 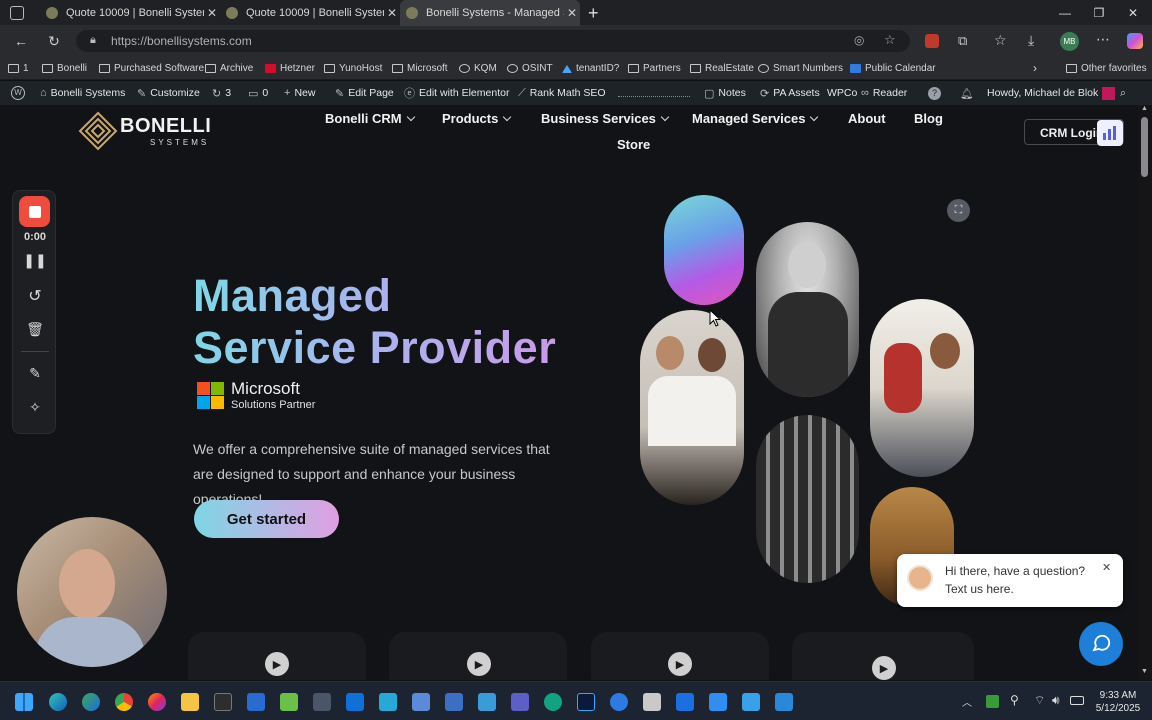 What do you see at coordinates (221, 93) in the screenshot?
I see `wp-updates: ↻ 3` at bounding box center [221, 93].